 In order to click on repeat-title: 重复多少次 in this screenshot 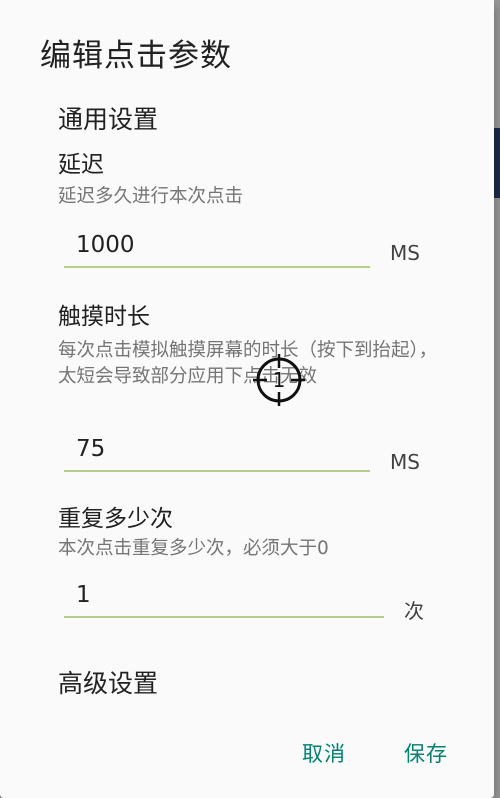, I will do `click(115, 519)`.